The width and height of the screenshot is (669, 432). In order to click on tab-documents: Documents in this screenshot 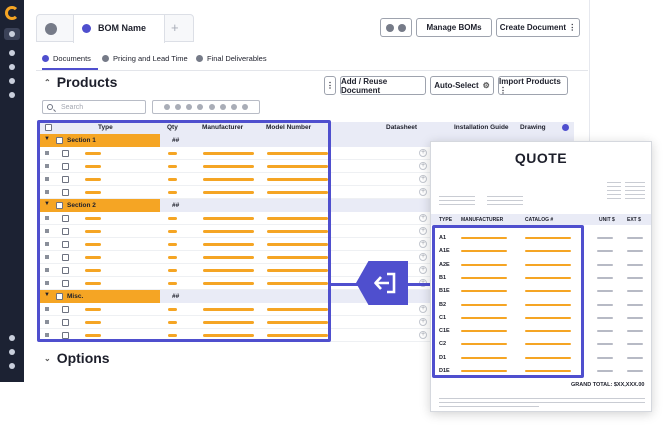, I will do `click(66, 58)`.